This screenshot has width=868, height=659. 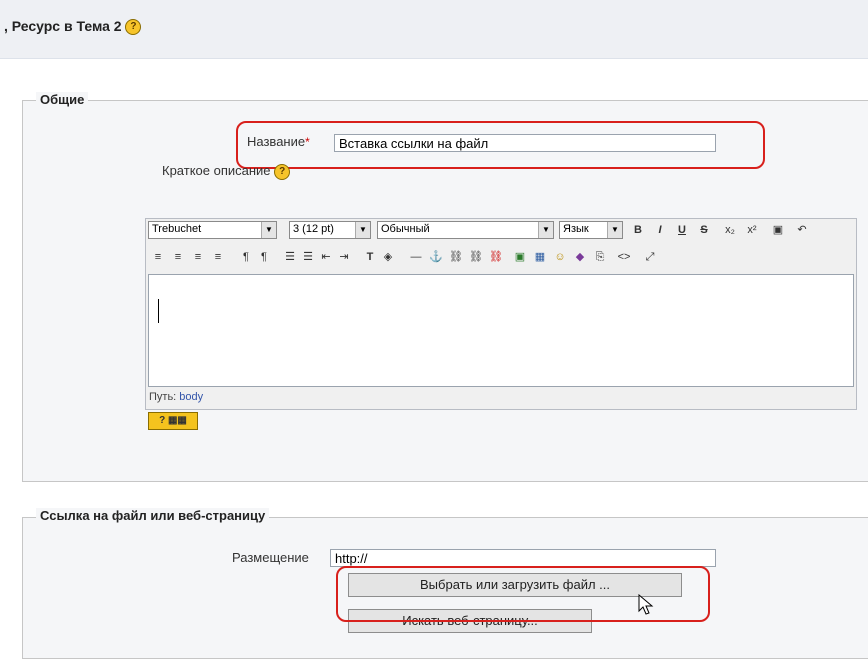 What do you see at coordinates (436, 257) in the screenshot?
I see `anchor-button: ⚓` at bounding box center [436, 257].